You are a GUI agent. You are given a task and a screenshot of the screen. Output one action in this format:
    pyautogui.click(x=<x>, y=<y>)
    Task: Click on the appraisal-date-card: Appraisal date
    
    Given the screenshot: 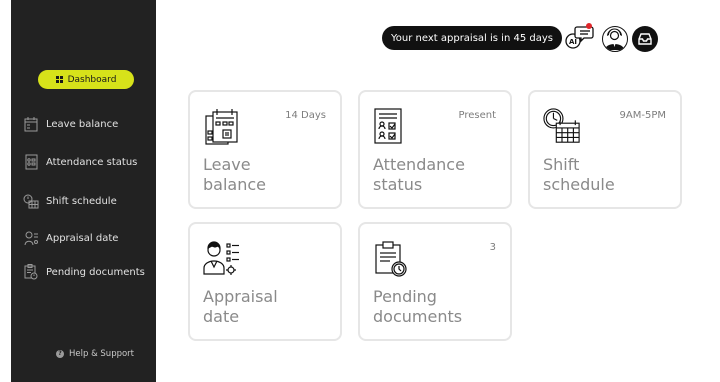 What is the action you would take?
    pyautogui.click(x=265, y=281)
    